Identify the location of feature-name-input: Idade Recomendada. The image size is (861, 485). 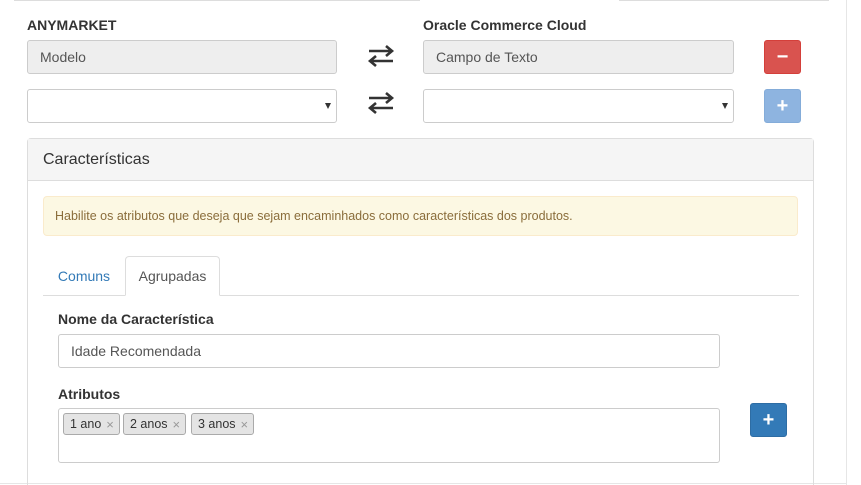
(389, 351).